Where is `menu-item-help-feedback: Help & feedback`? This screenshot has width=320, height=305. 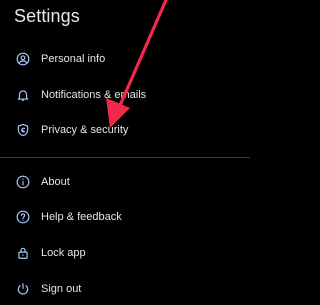 menu-item-help-feedback: Help & feedback is located at coordinates (125, 217).